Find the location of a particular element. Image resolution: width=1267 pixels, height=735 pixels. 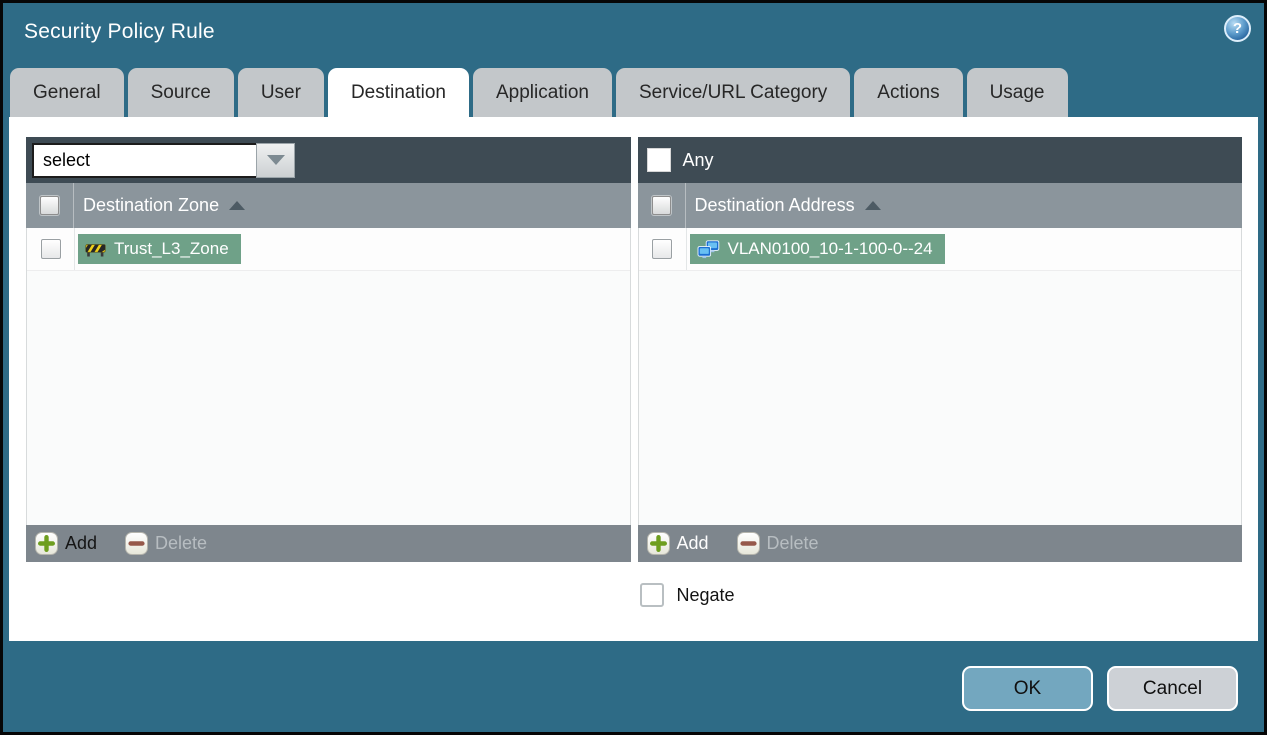

zone-panel-footer: Add Delete is located at coordinates (328, 543).